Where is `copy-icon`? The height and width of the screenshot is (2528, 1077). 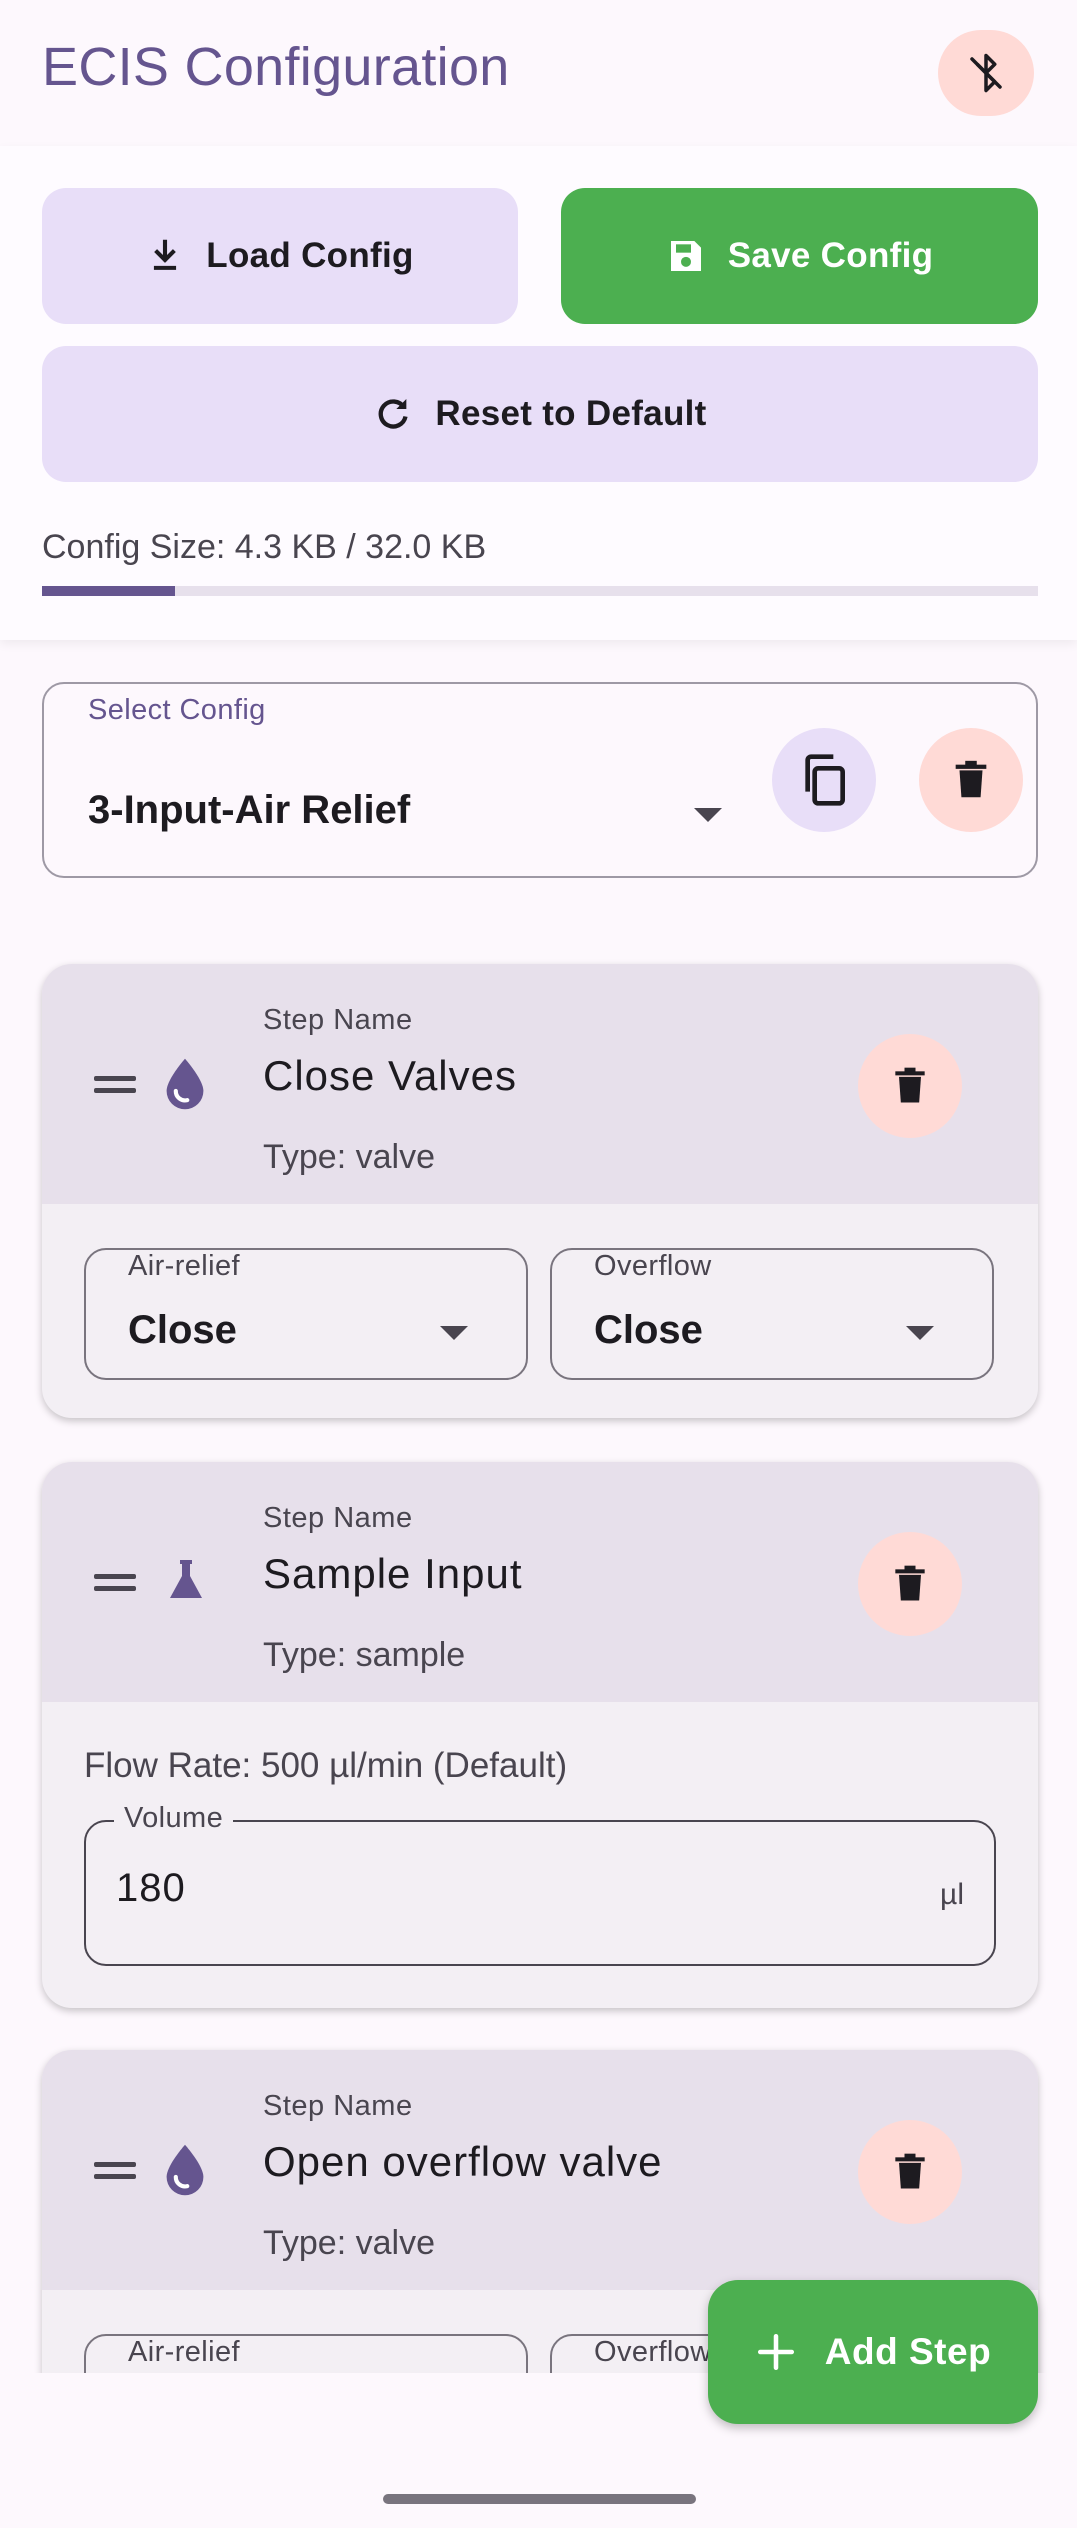
copy-icon is located at coordinates (825, 780).